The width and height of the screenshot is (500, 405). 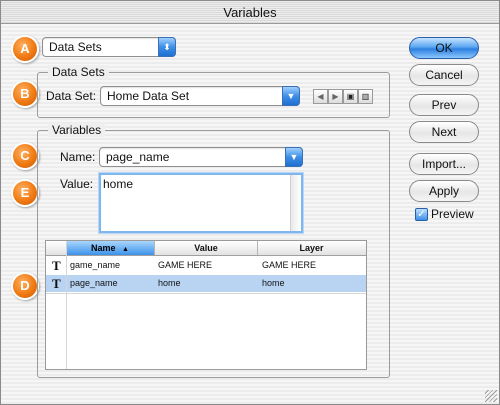 I want to click on cancel-button: Cancel, so click(x=444, y=75).